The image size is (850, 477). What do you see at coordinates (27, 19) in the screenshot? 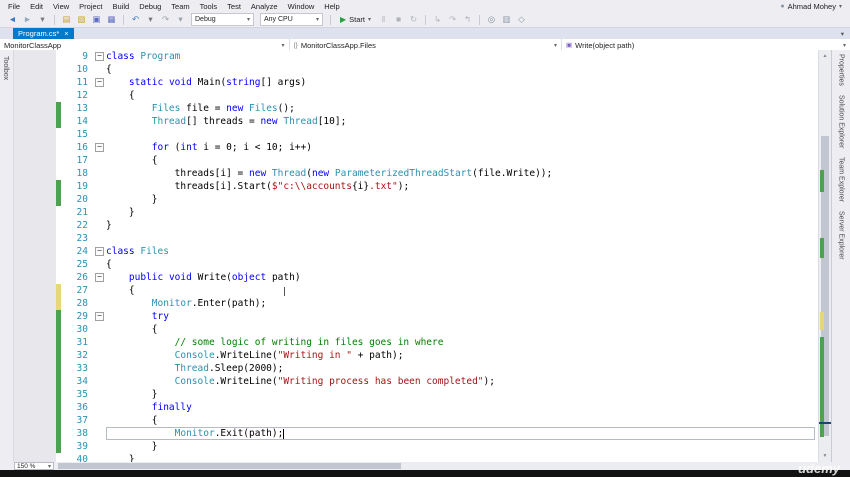
I see `forward-icon: ►` at bounding box center [27, 19].